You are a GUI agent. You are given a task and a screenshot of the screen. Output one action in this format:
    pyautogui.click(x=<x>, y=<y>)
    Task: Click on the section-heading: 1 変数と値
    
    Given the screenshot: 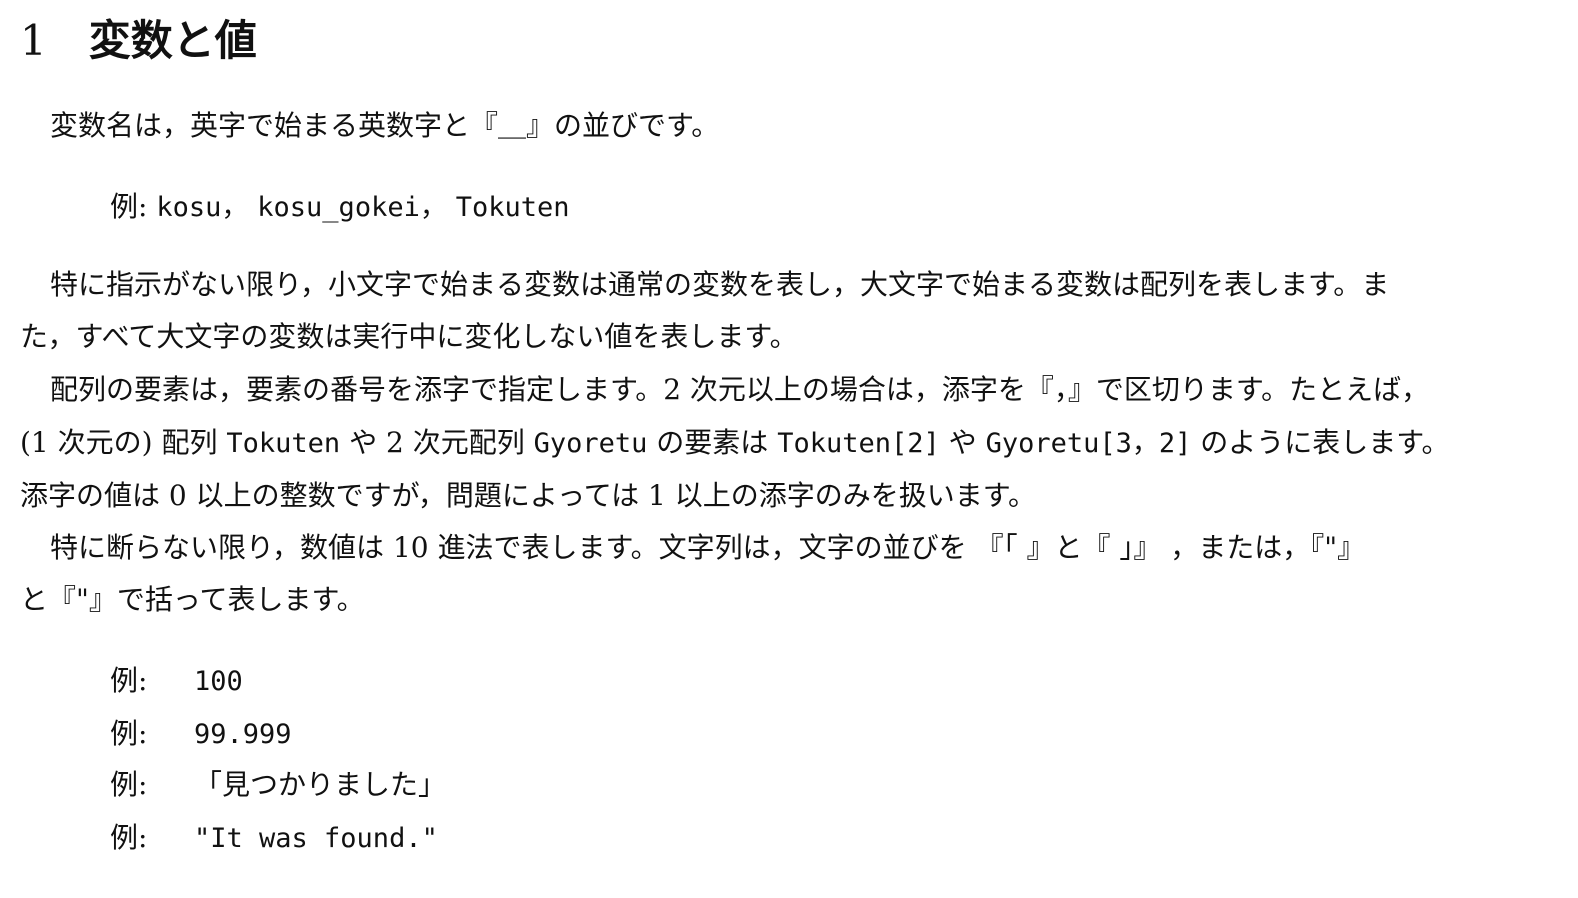 What is the action you would take?
    pyautogui.click(x=138, y=41)
    